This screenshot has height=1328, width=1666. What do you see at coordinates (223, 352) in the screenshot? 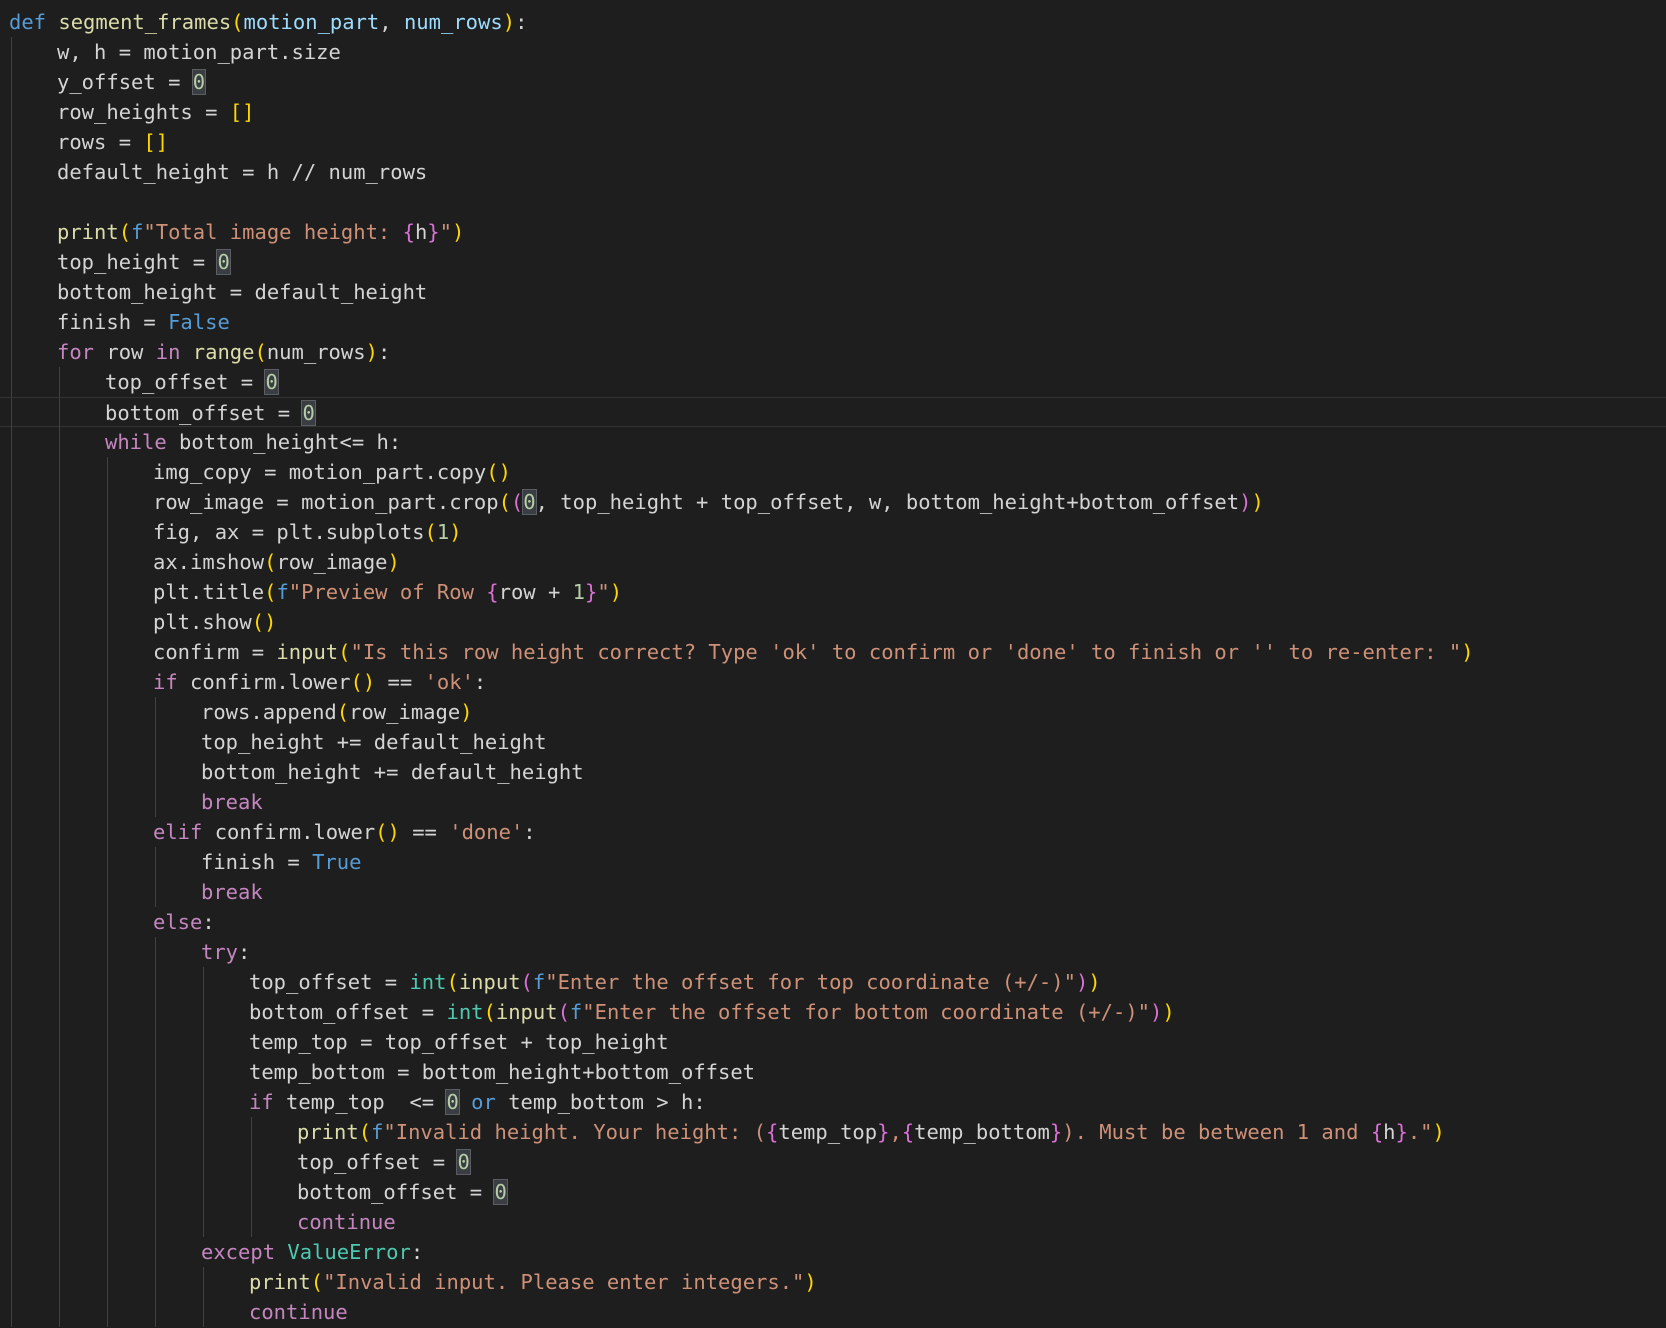
I see `code-text: for row in range(num_rows):` at bounding box center [223, 352].